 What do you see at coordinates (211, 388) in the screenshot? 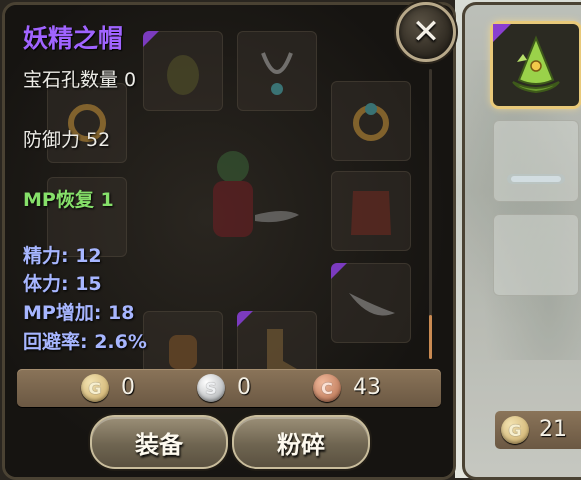
I see `silver-coin-icon: S` at bounding box center [211, 388].